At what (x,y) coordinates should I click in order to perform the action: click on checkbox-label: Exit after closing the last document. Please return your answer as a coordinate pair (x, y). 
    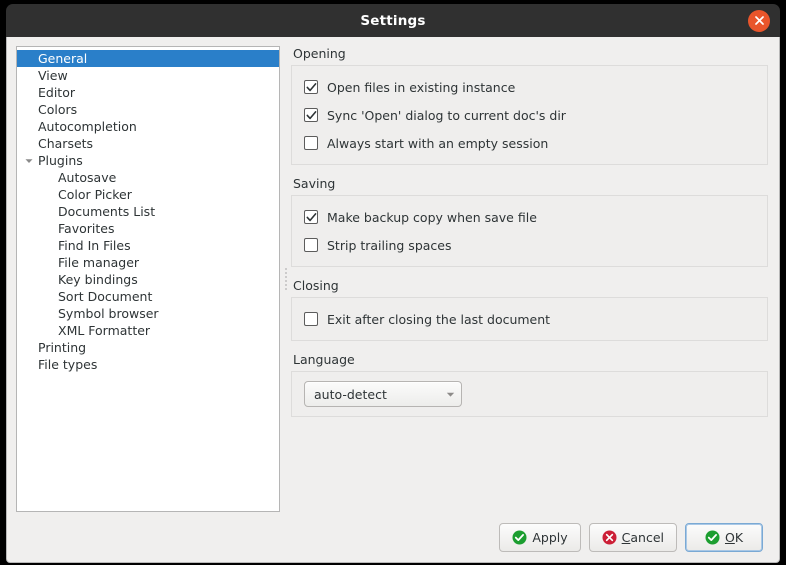
    Looking at the image, I should click on (439, 319).